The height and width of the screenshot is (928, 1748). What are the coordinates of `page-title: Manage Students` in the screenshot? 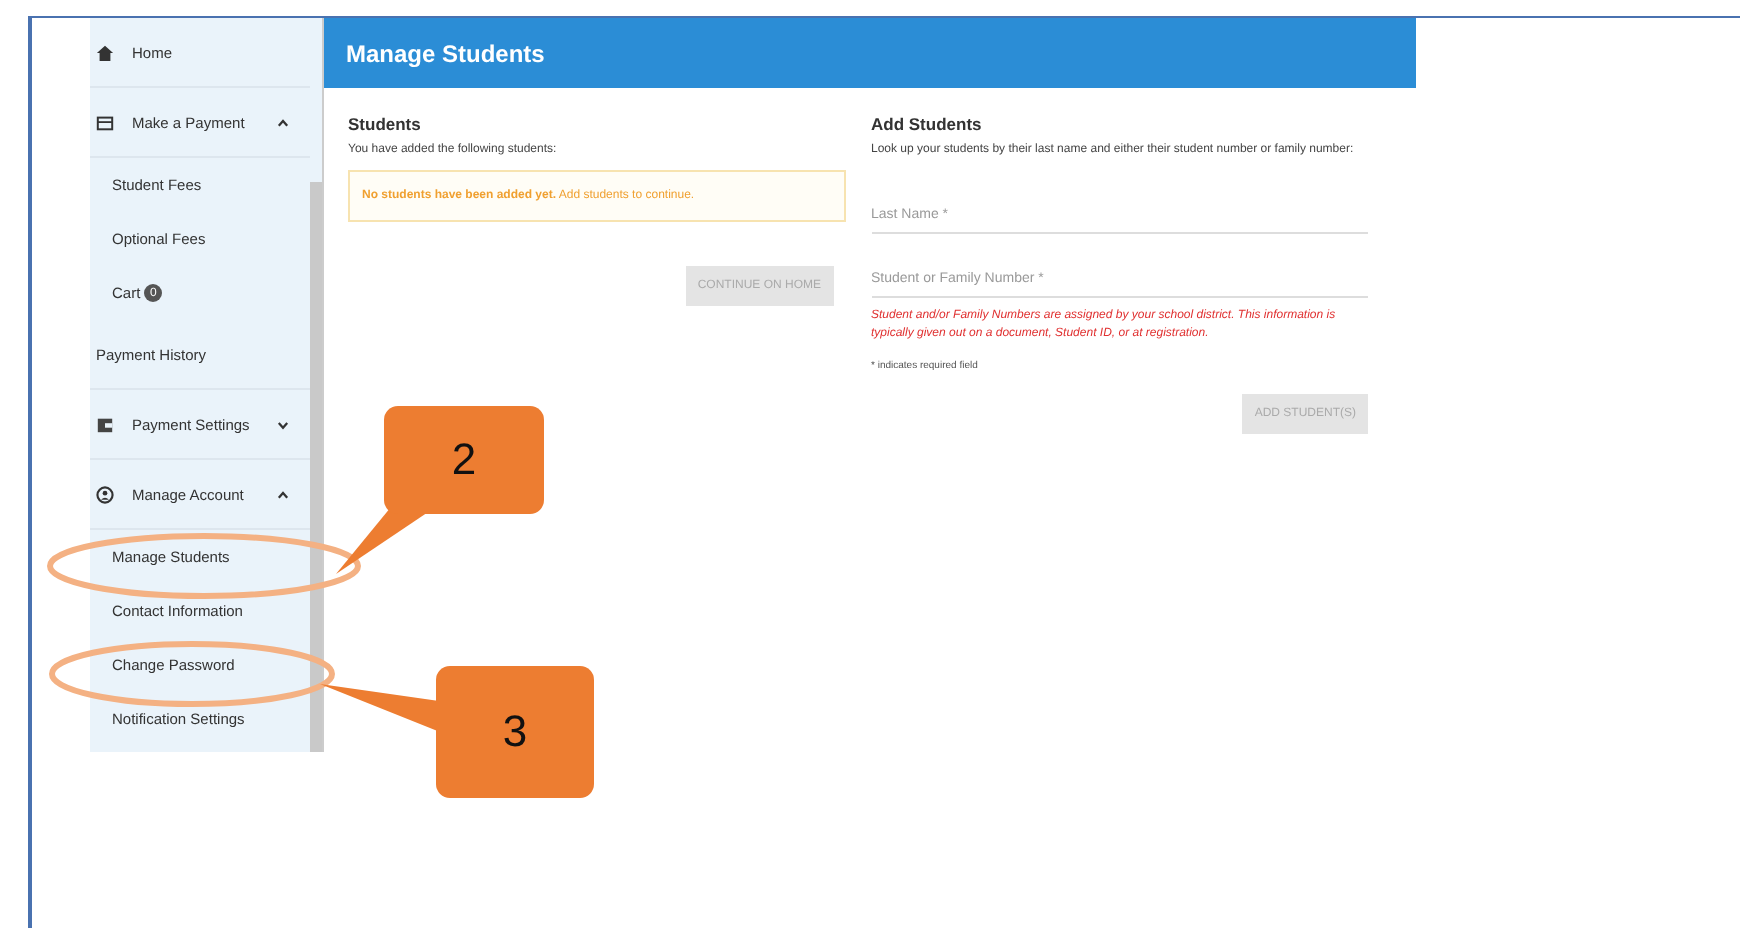 It's located at (445, 53).